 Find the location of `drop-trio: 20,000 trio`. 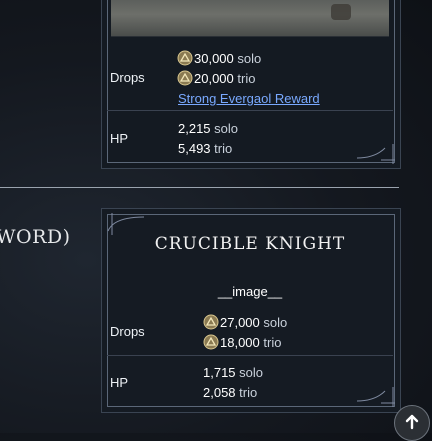

drop-trio: 20,000 trio is located at coordinates (216, 78).